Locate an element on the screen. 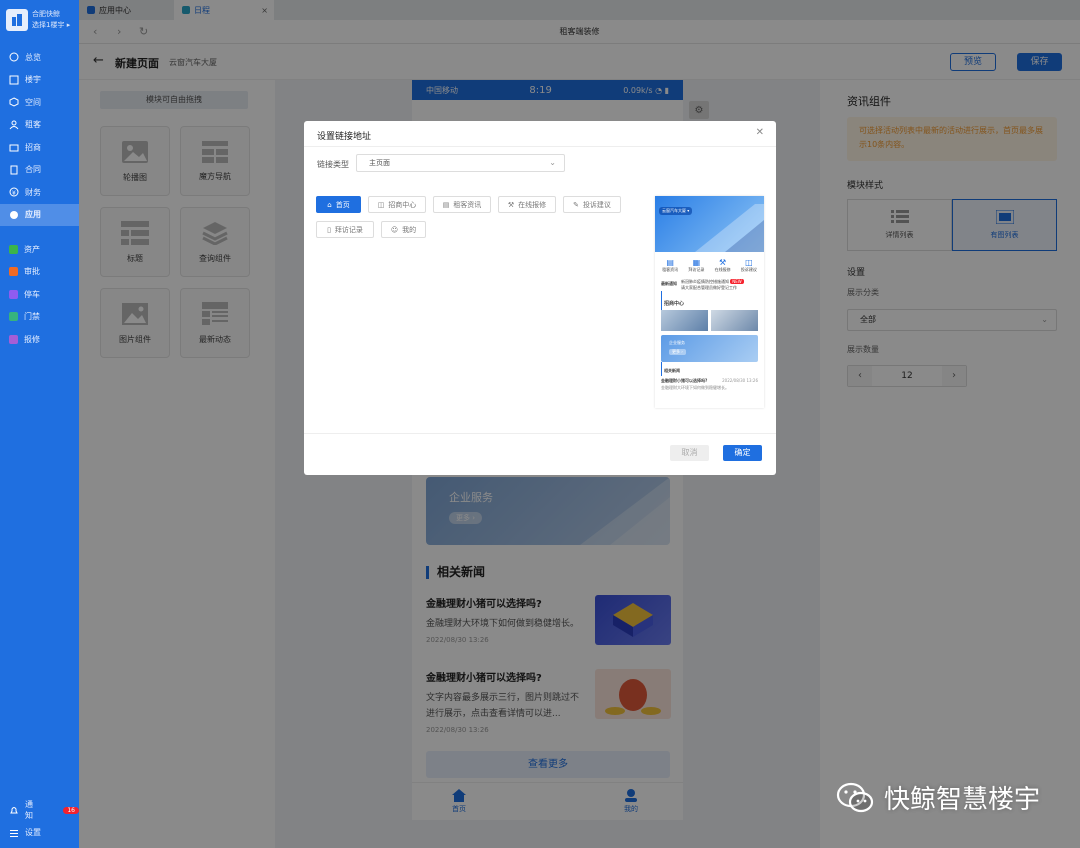 Image resolution: width=1080 pixels, height=848 pixels. sidebar-item-label: 门禁 is located at coordinates (32, 317).